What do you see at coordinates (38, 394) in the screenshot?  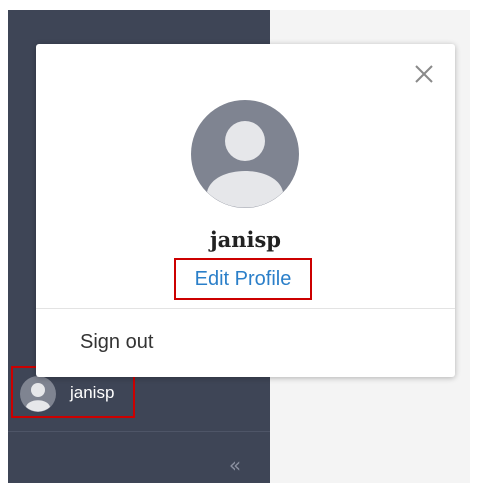 I see `user-avatar-icon` at bounding box center [38, 394].